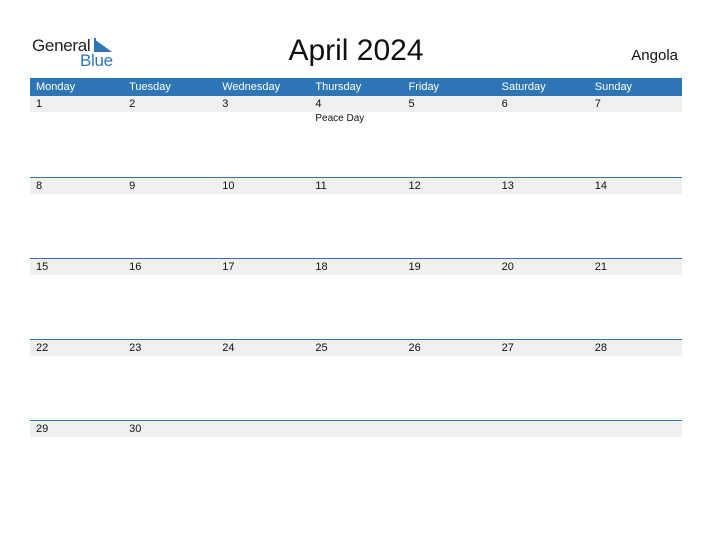  I want to click on day-number: 23, so click(135, 348).